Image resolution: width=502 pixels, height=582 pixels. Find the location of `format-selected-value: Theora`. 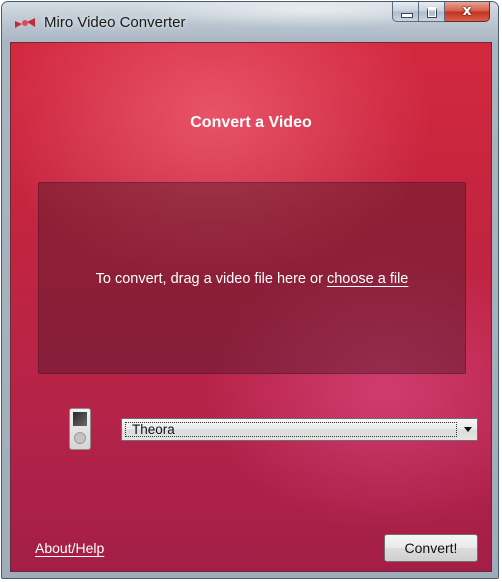

format-selected-value: Theora is located at coordinates (153, 429).